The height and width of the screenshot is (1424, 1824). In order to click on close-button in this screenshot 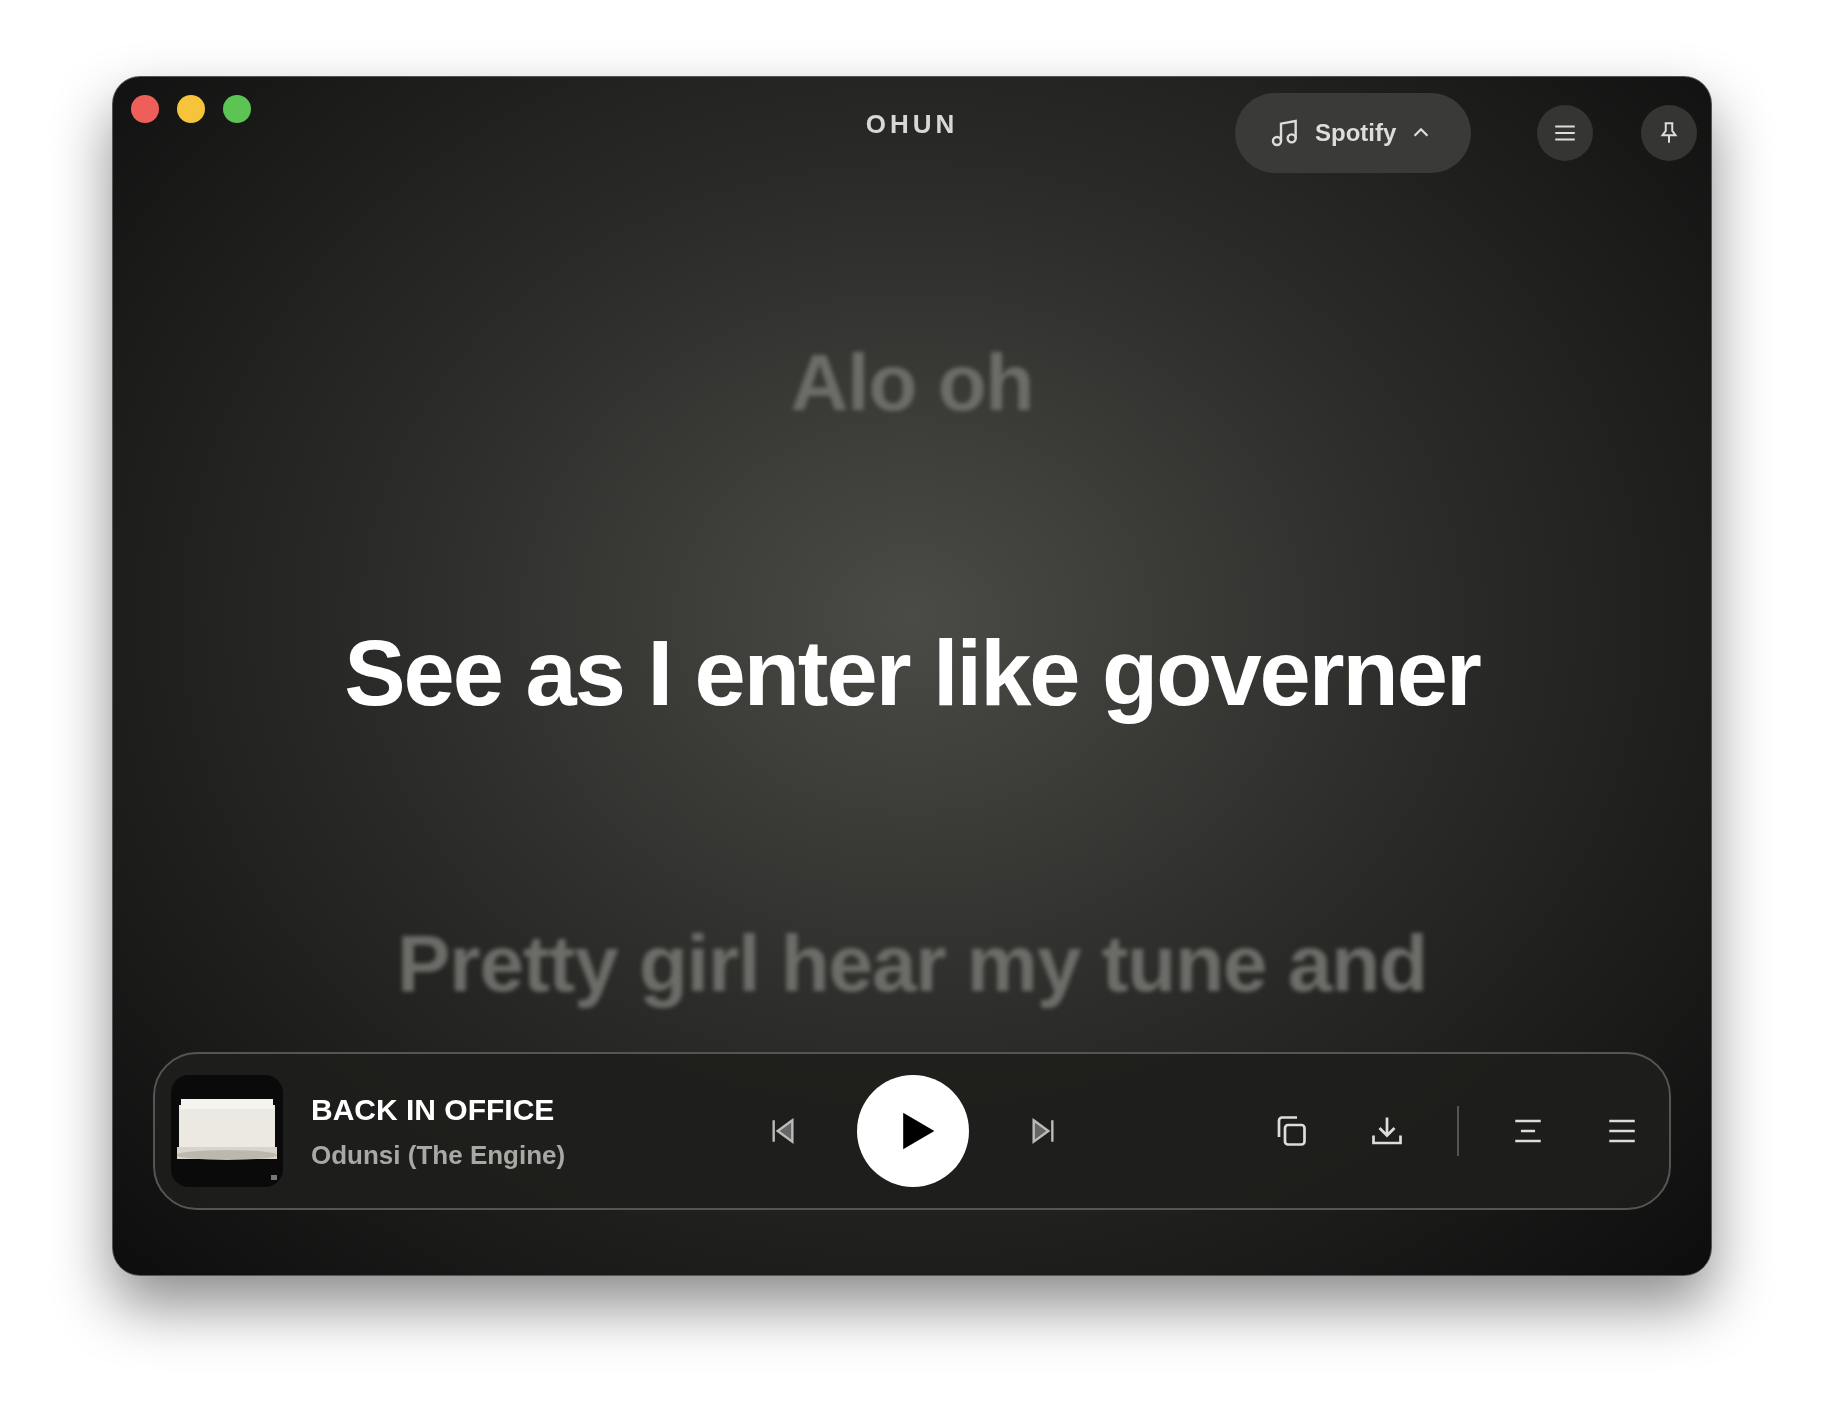, I will do `click(145, 109)`.